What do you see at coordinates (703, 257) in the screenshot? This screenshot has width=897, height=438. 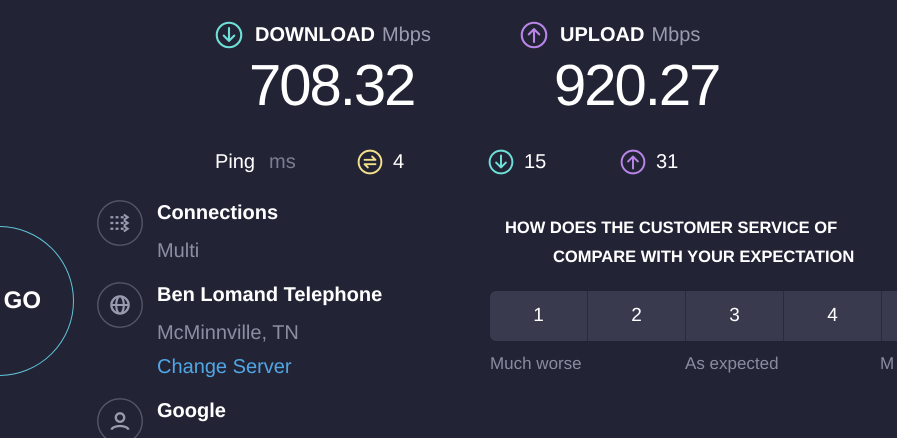 I see `survey-question: COMPARE WITH YOUR EXPECTATION` at bounding box center [703, 257].